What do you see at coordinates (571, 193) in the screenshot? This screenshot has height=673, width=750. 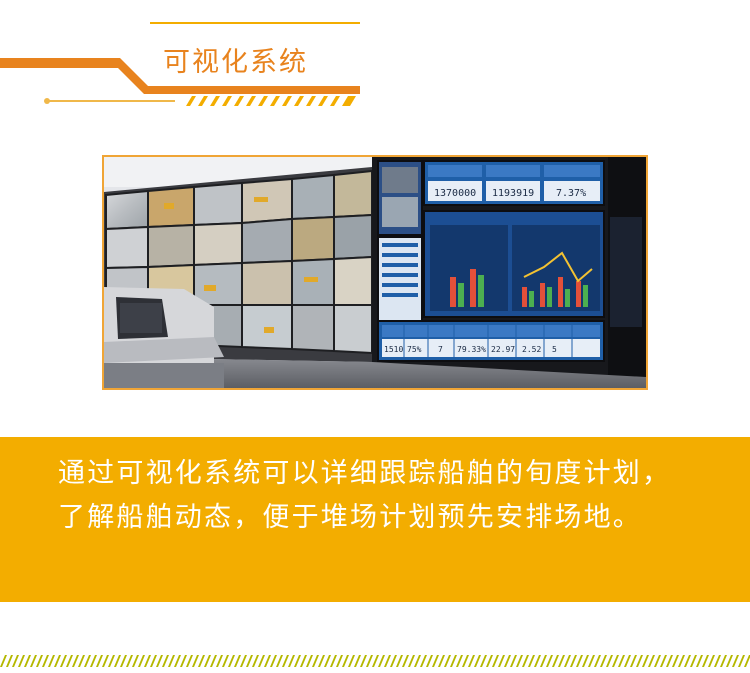 I see `kpi-value-3: 7.37%` at bounding box center [571, 193].